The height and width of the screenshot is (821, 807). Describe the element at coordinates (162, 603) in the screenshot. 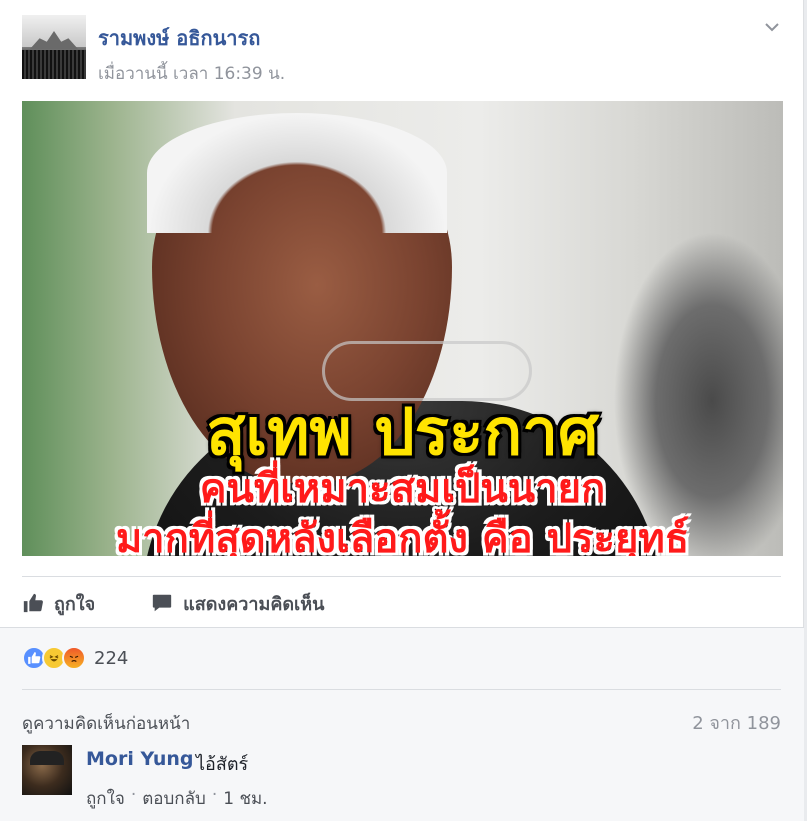

I see `comment-icon` at that location.